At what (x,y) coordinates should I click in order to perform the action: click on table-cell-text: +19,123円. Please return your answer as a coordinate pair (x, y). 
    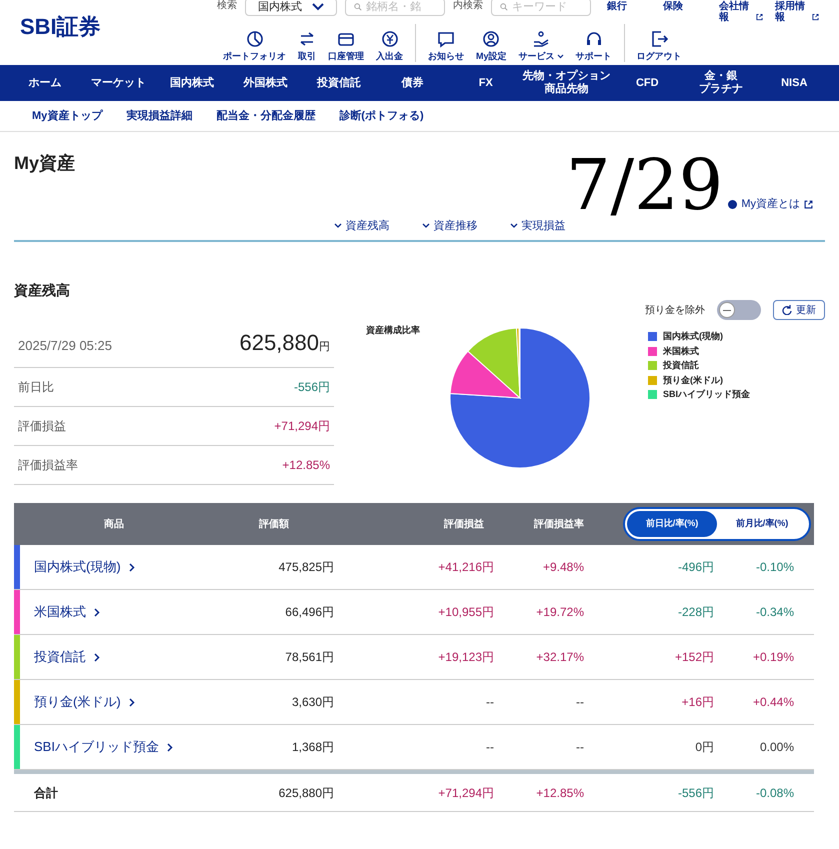
    Looking at the image, I should click on (465, 657).